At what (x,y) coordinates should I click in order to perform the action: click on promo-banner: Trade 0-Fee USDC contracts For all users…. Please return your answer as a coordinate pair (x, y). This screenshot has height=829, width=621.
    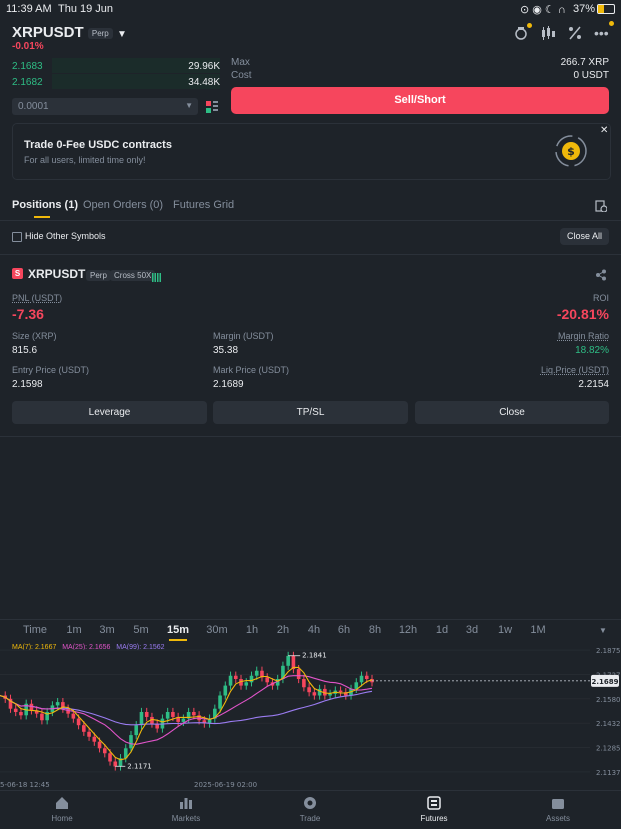
    Looking at the image, I should click on (311, 151).